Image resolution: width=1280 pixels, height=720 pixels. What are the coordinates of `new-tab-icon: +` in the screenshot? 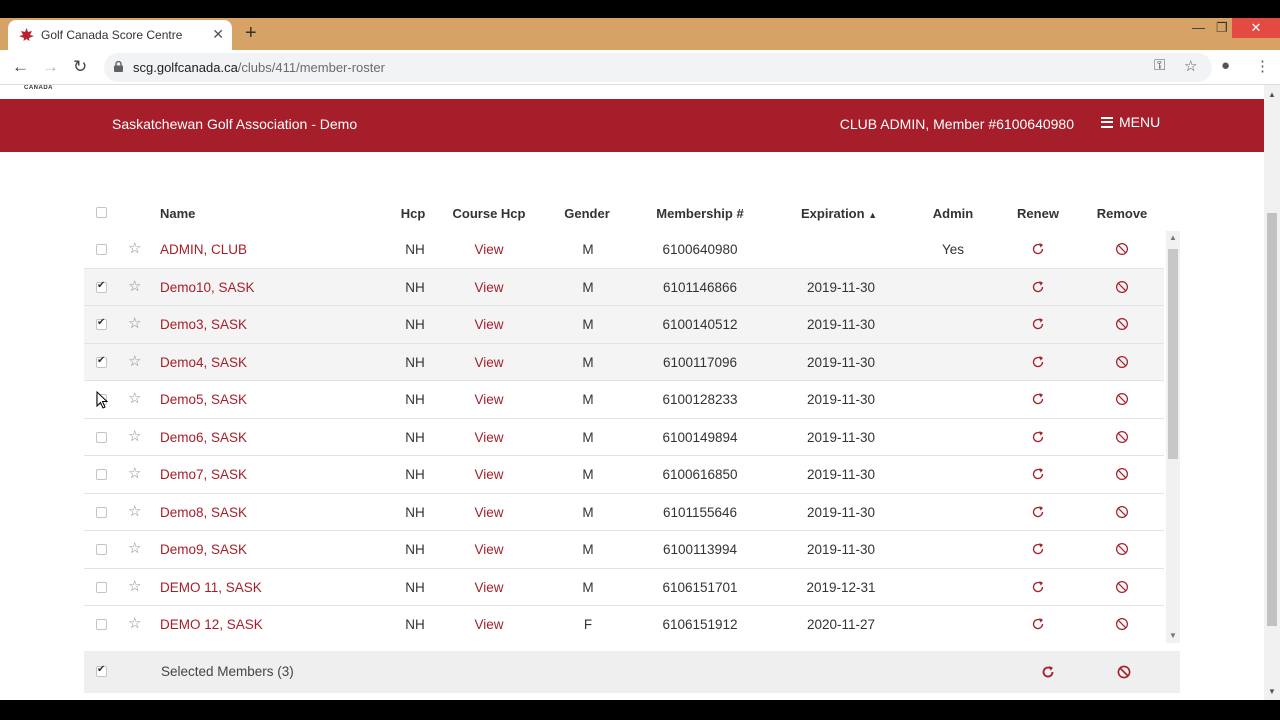 It's located at (251, 33).